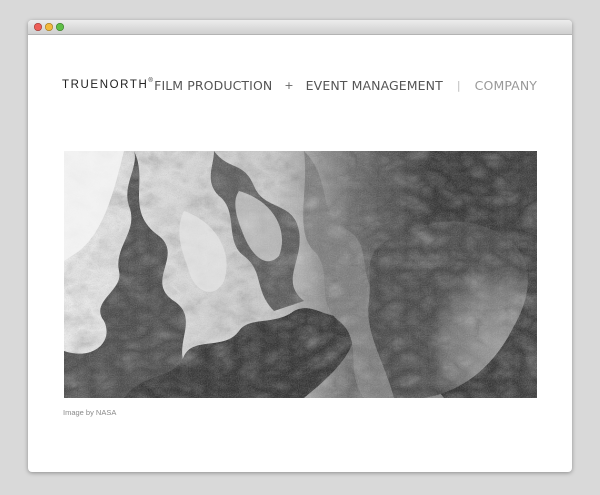  Describe the element at coordinates (60, 27) in the screenshot. I see `maximize-window-button` at that location.